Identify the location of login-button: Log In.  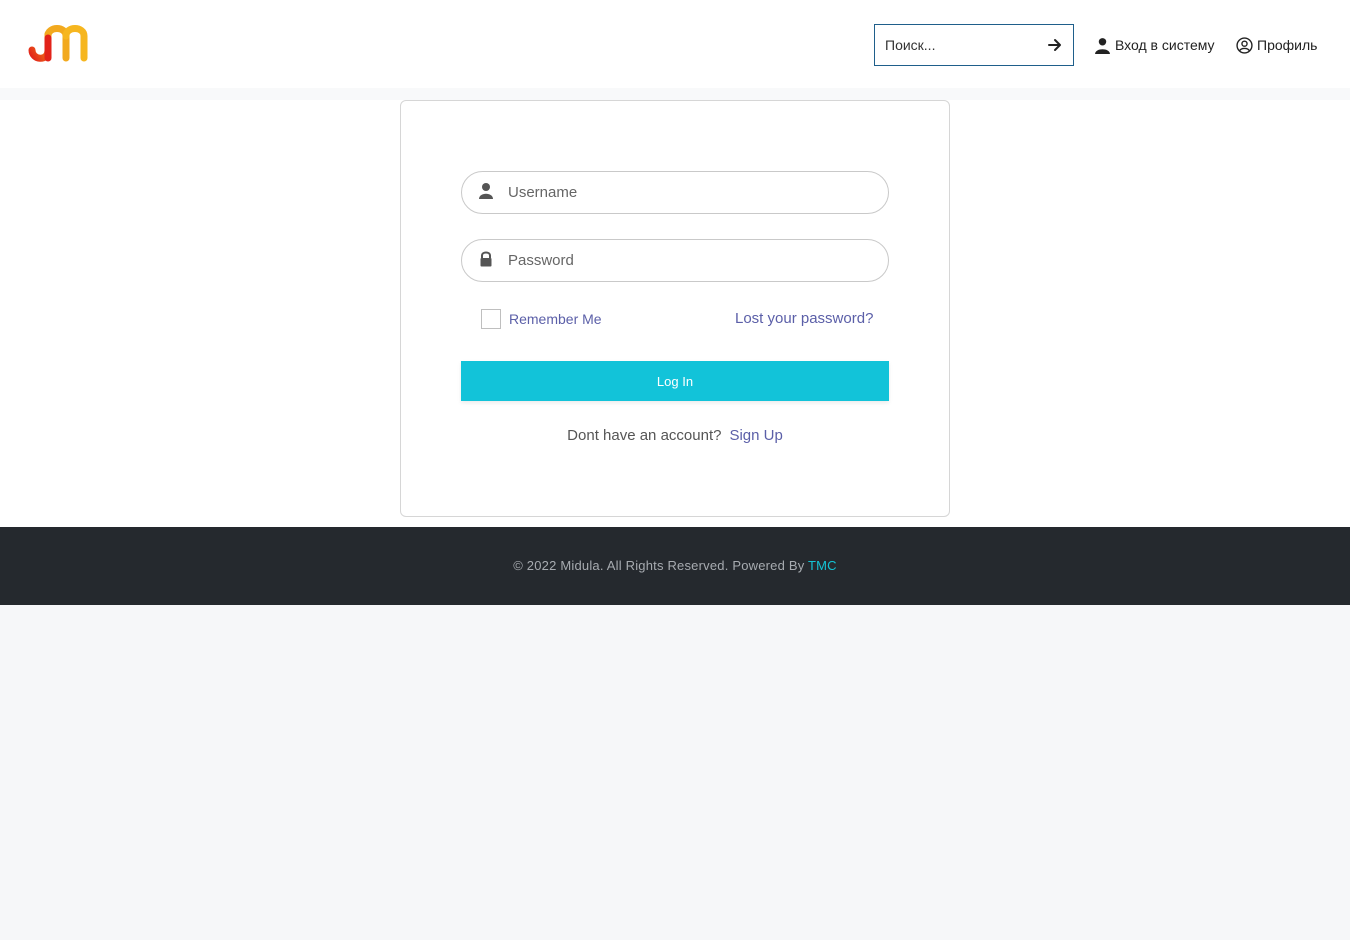
(675, 381).